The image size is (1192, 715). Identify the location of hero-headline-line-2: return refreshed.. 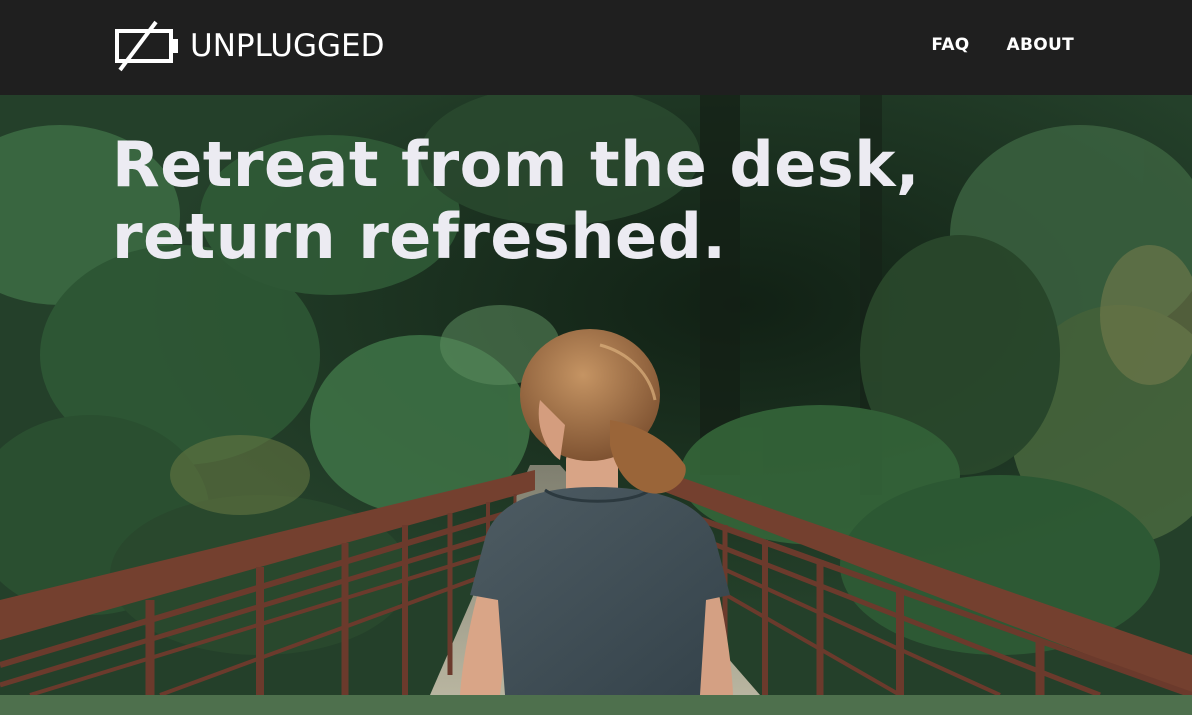
(419, 236).